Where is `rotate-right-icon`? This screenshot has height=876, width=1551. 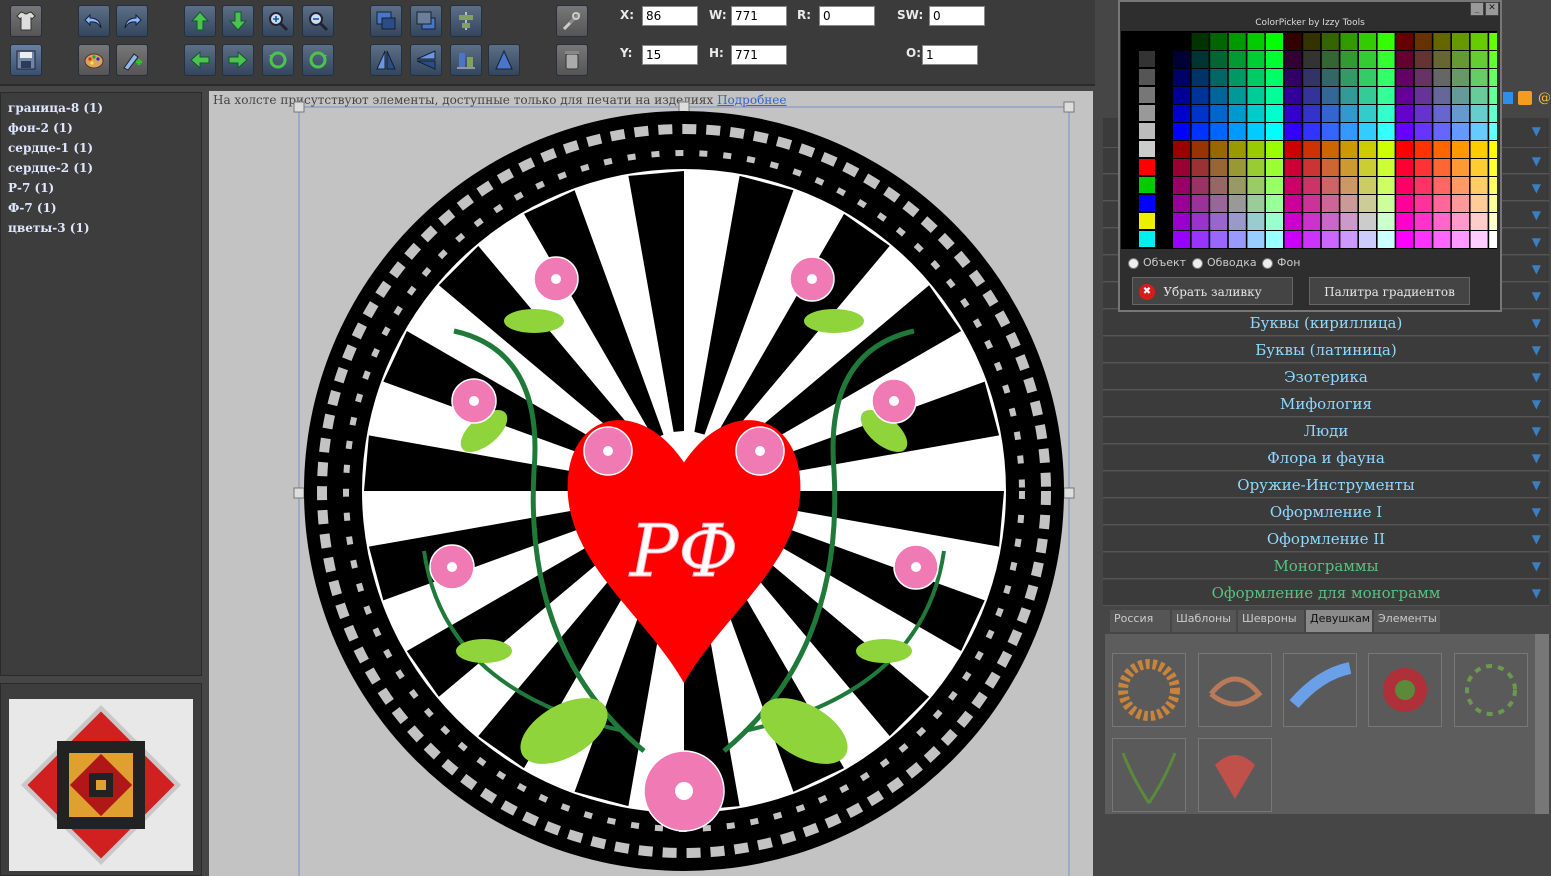
rotate-right-icon is located at coordinates (318, 60).